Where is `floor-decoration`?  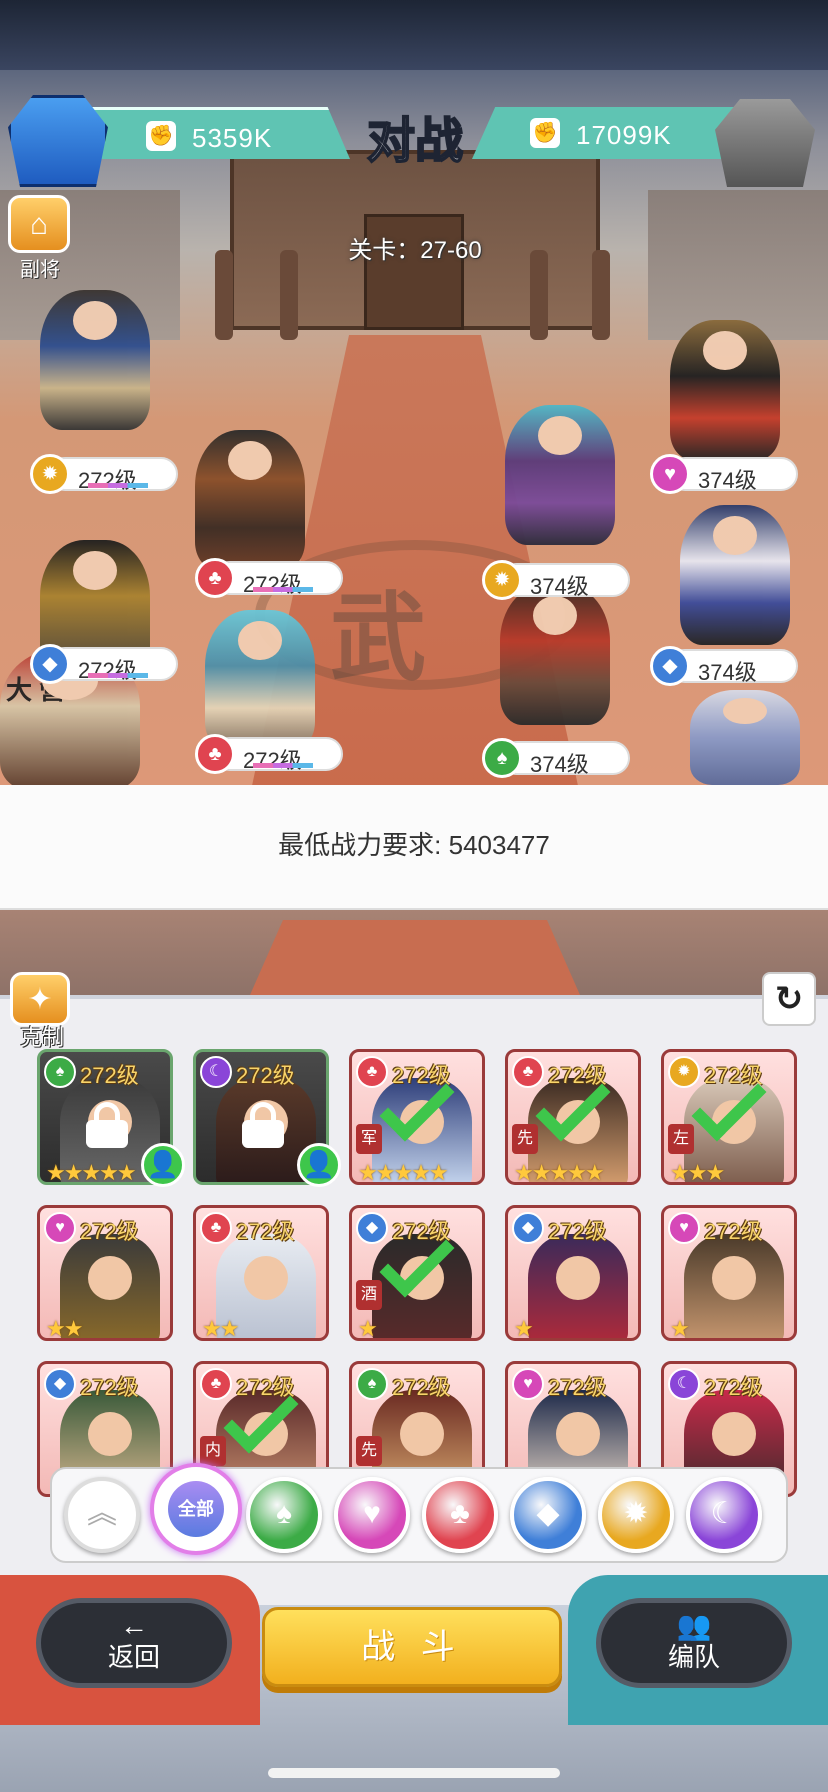
floor-decoration is located at coordinates (414, 952).